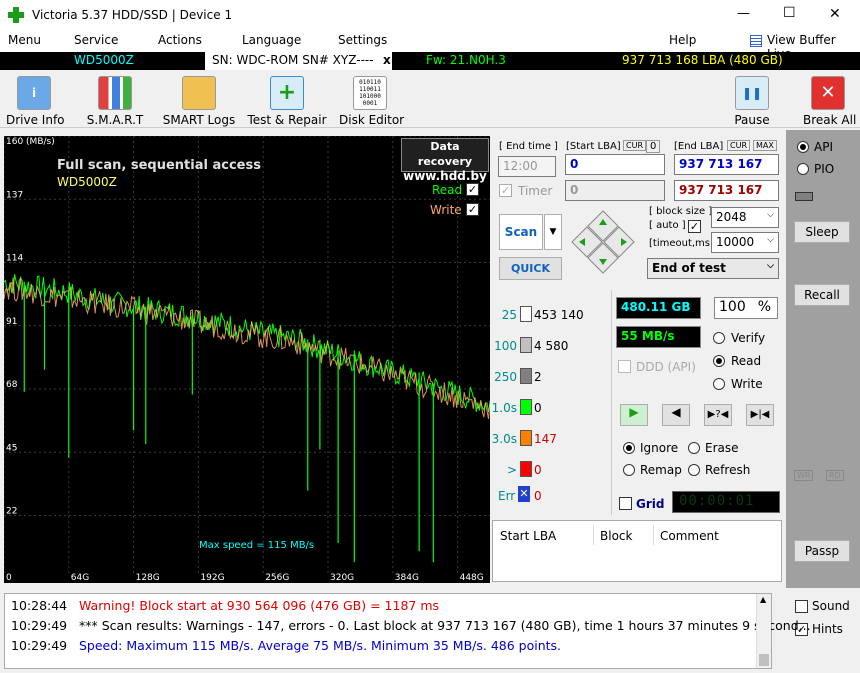 This screenshot has width=860, height=673. Describe the element at coordinates (271, 40) in the screenshot. I see `menu-language: Language` at that location.